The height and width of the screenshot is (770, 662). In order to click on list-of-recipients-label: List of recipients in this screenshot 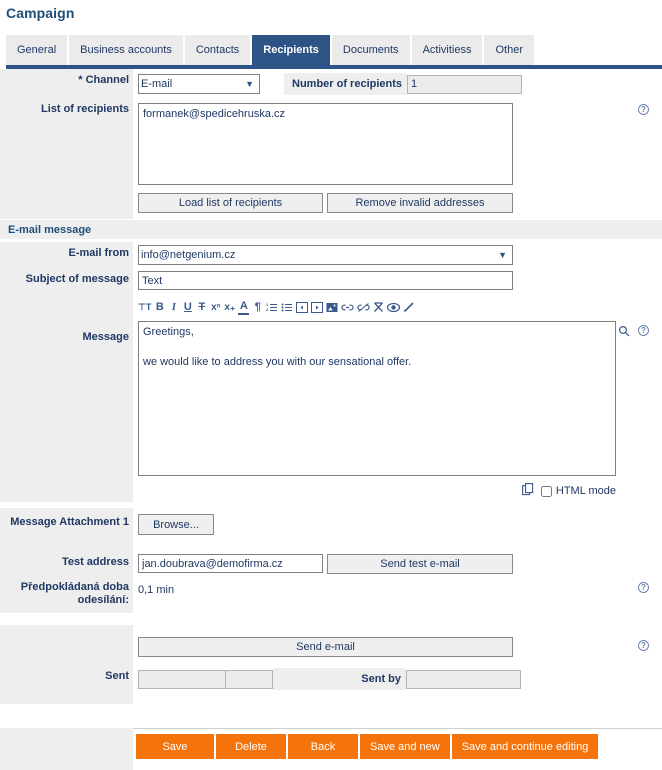, I will do `click(66, 144)`.